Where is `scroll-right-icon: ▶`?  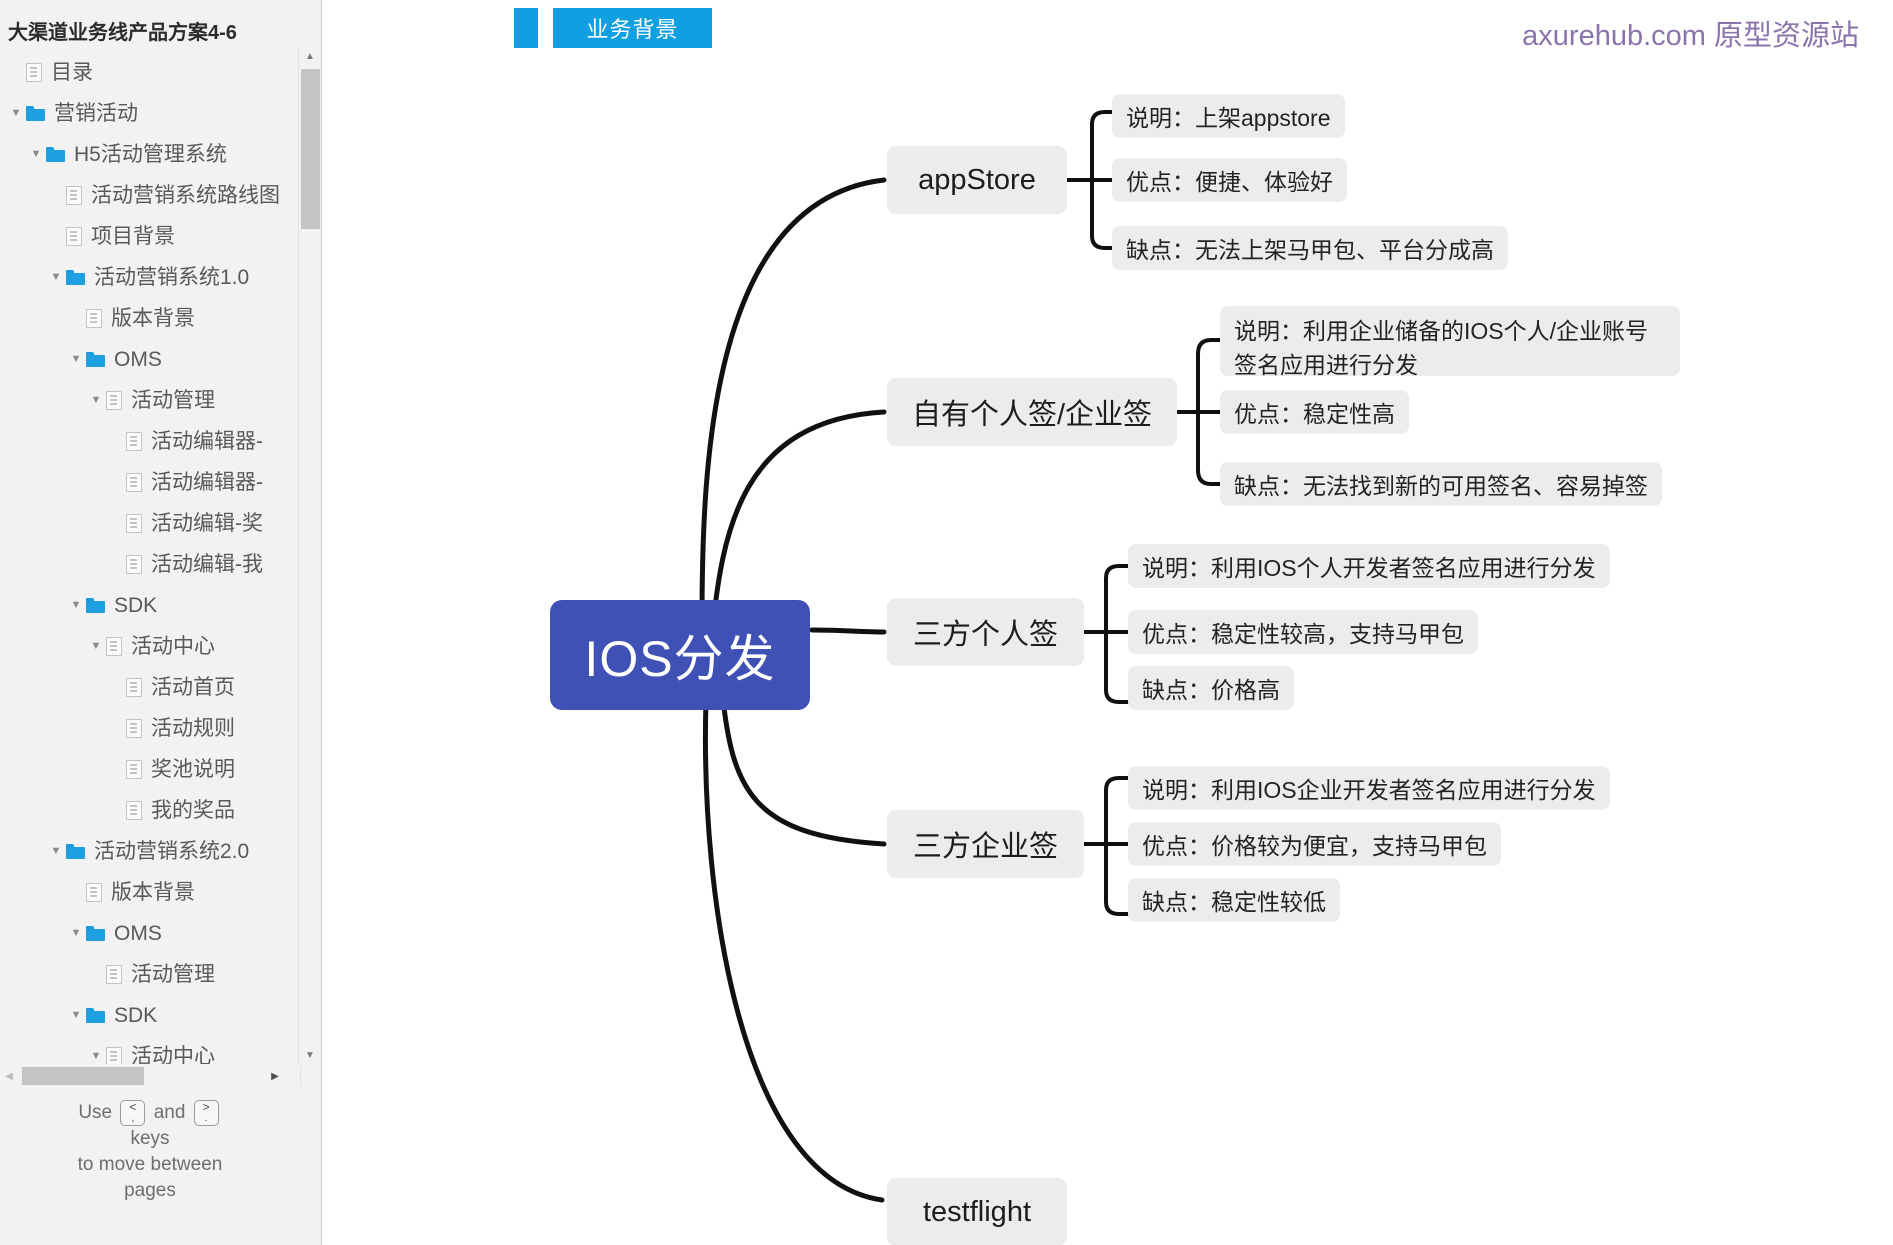 scroll-right-icon: ▶ is located at coordinates (275, 1076).